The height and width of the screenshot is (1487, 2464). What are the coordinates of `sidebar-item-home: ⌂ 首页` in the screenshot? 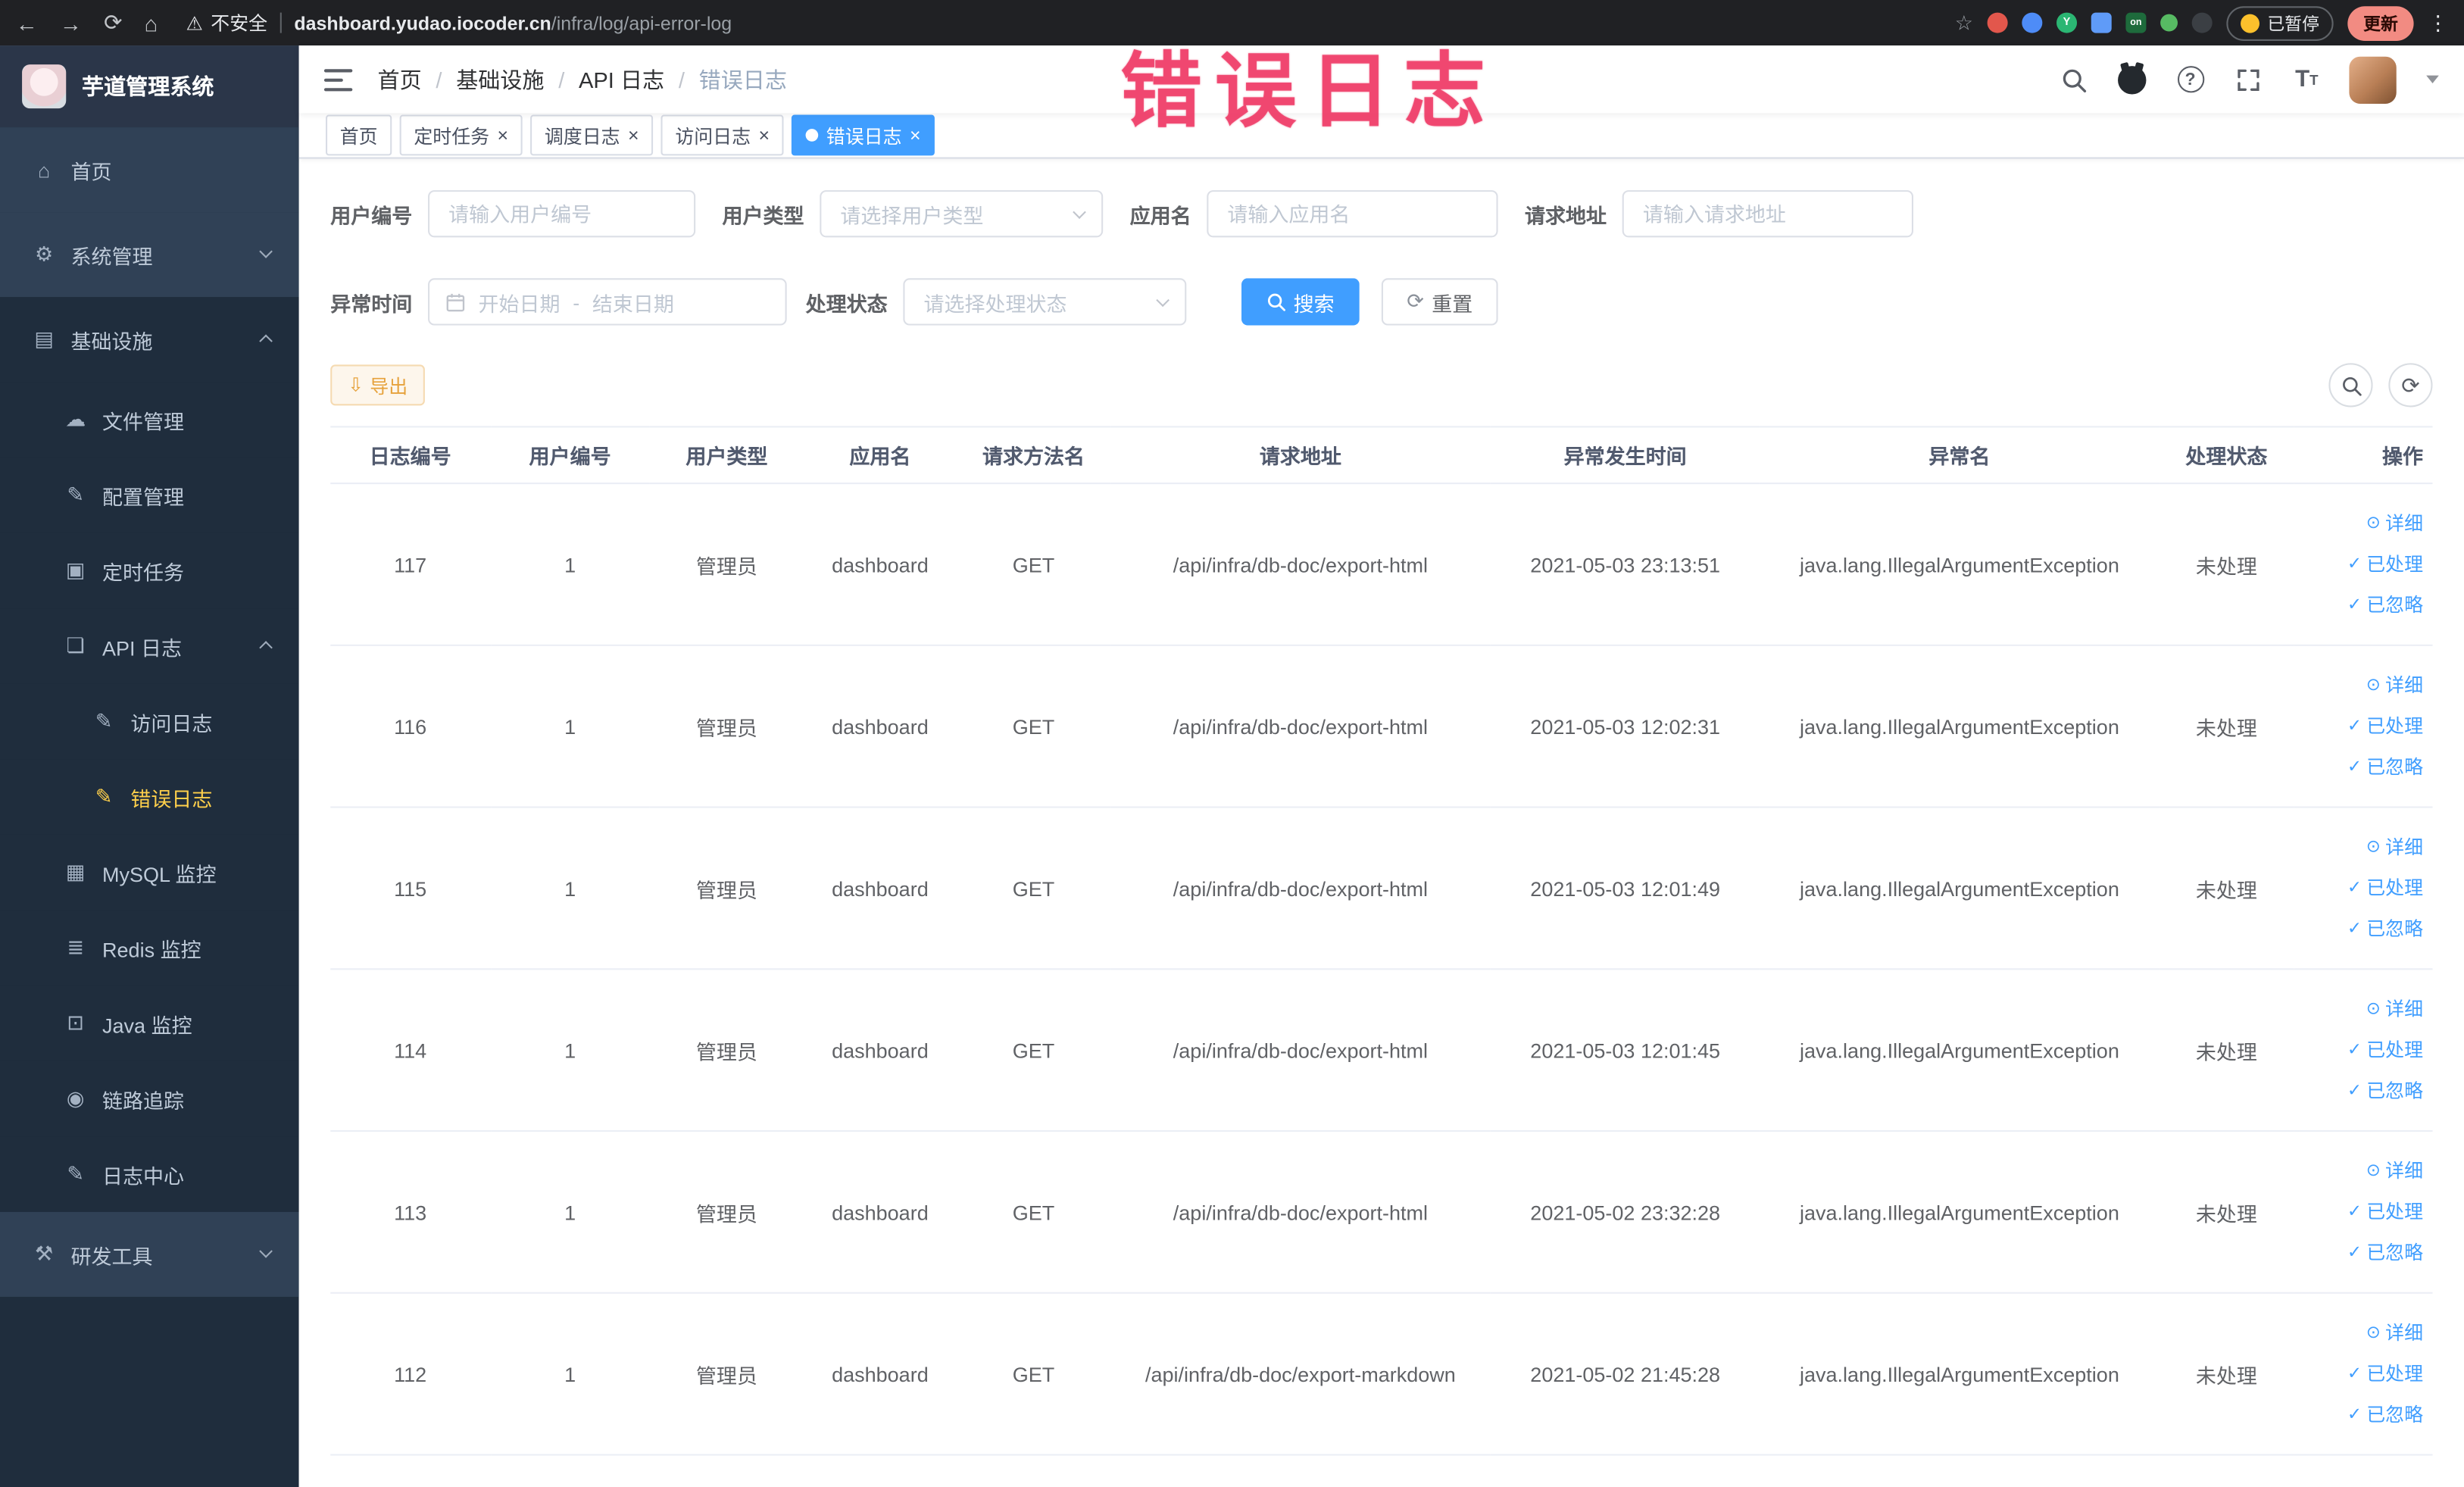 It's located at (149, 170).